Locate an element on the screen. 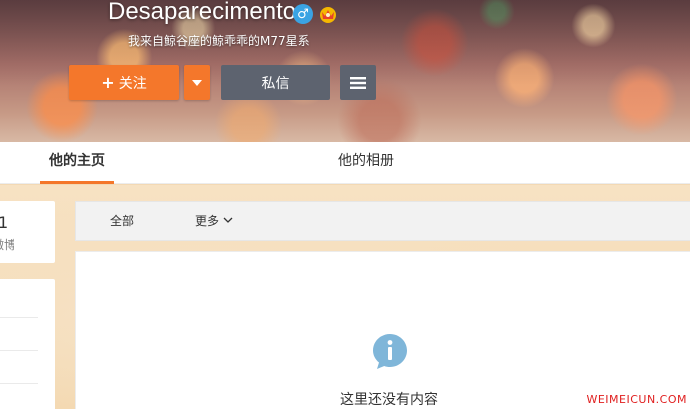 This screenshot has height=409, width=690. male-gender-icon: ♂ is located at coordinates (303, 14).